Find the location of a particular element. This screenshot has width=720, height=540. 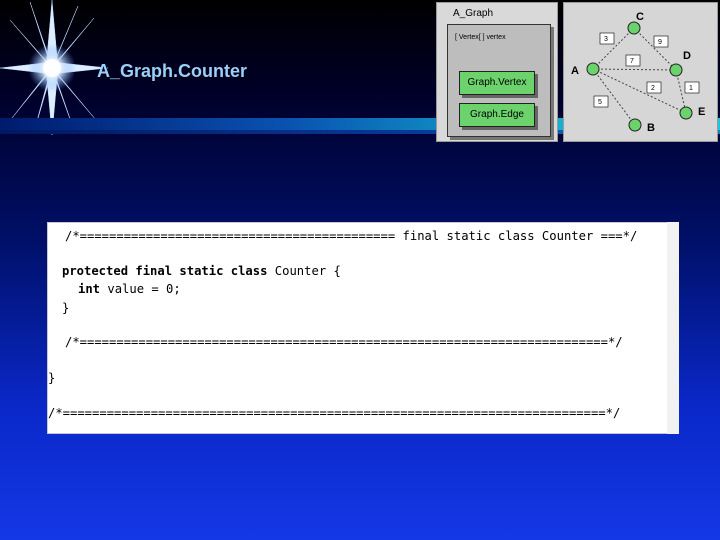

code-keyword: int is located at coordinates (89, 289).